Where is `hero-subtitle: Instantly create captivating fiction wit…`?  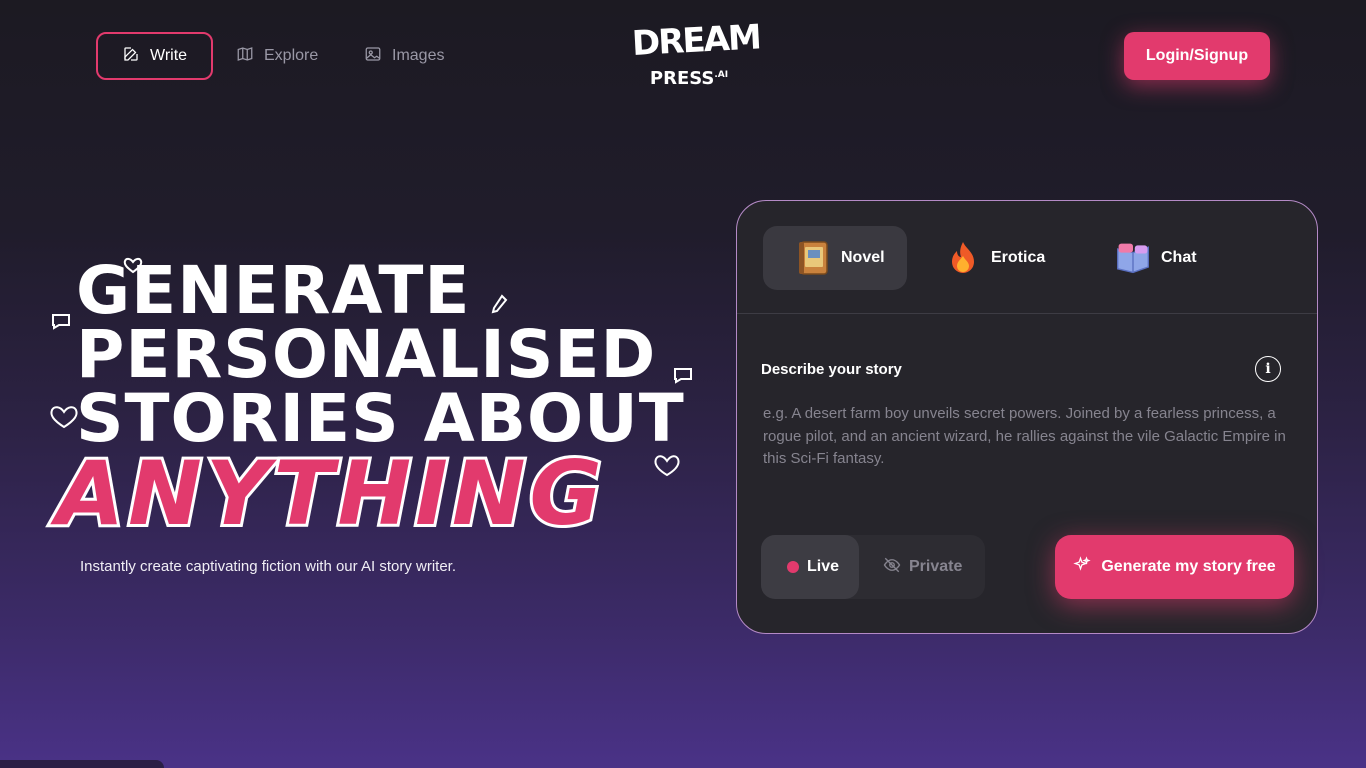
hero-subtitle: Instantly create captivating fiction wit… is located at coordinates (268, 566).